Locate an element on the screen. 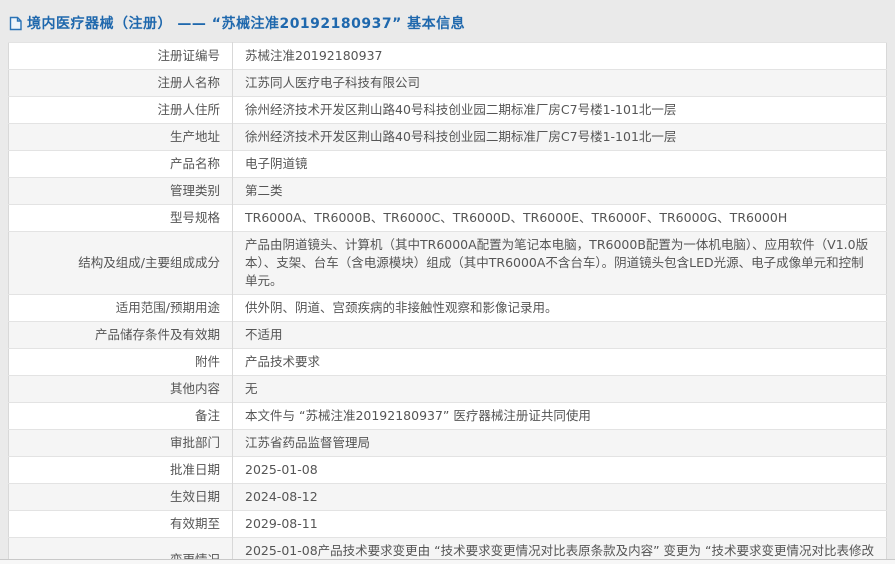 This screenshot has width=895, height=564. row-value: 产品技术要求 is located at coordinates (559, 362).